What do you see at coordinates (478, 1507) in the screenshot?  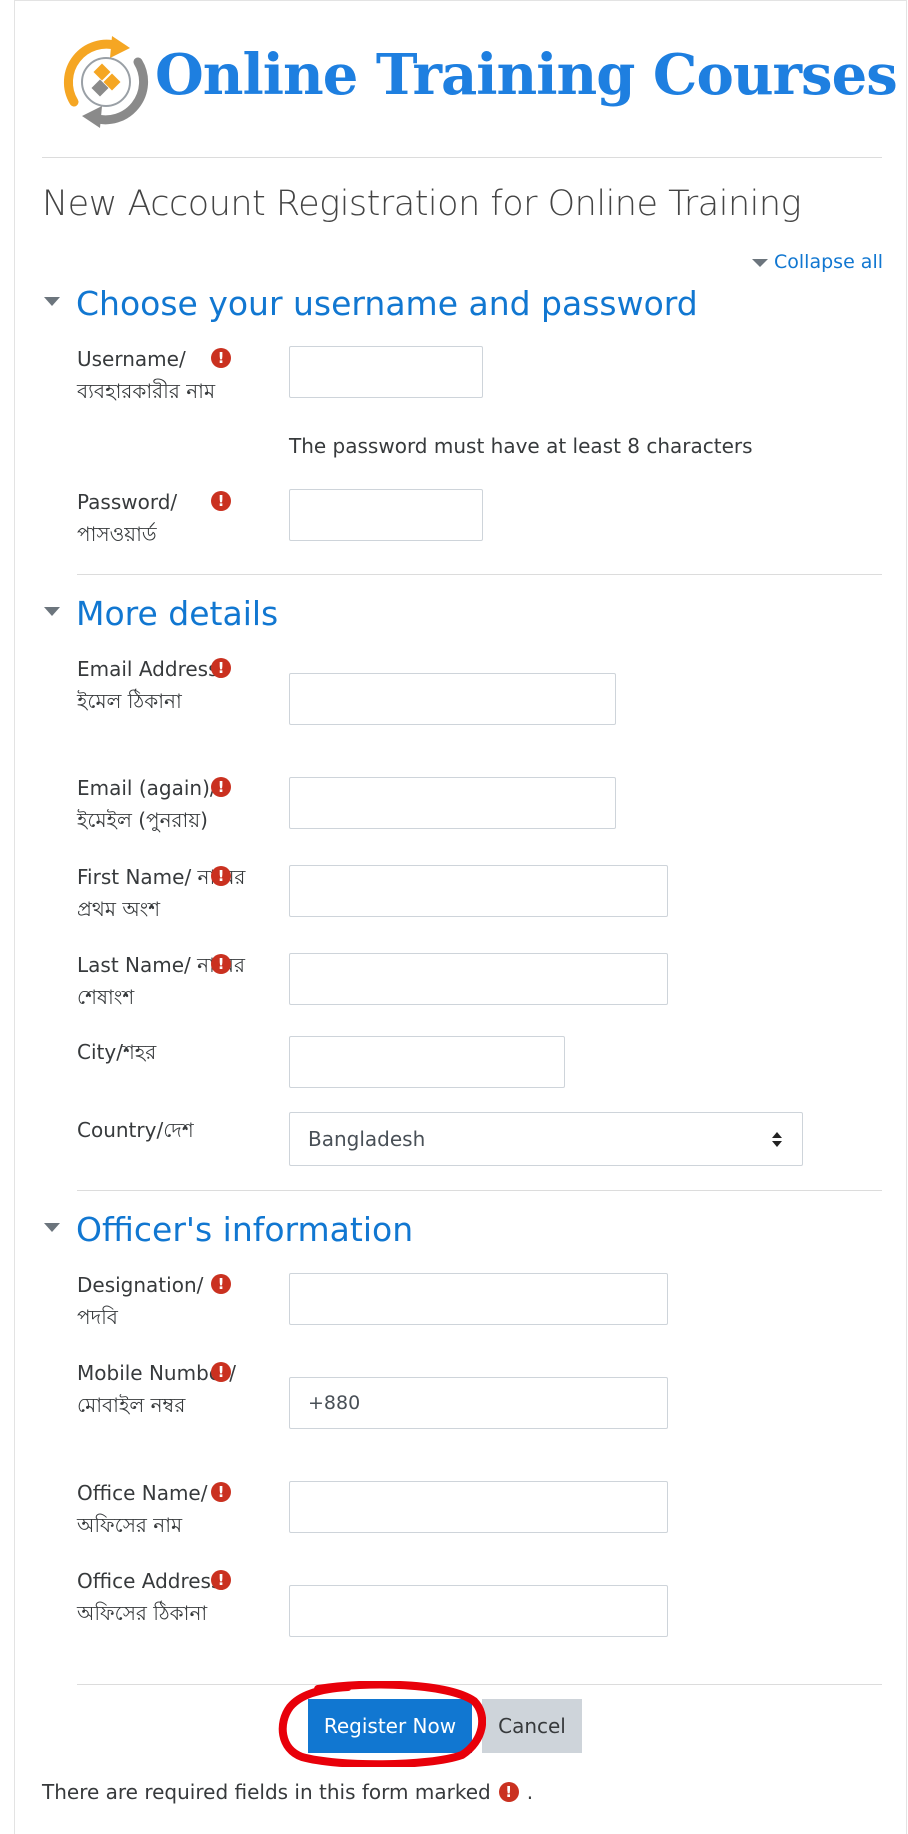 I see `office-name-input` at bounding box center [478, 1507].